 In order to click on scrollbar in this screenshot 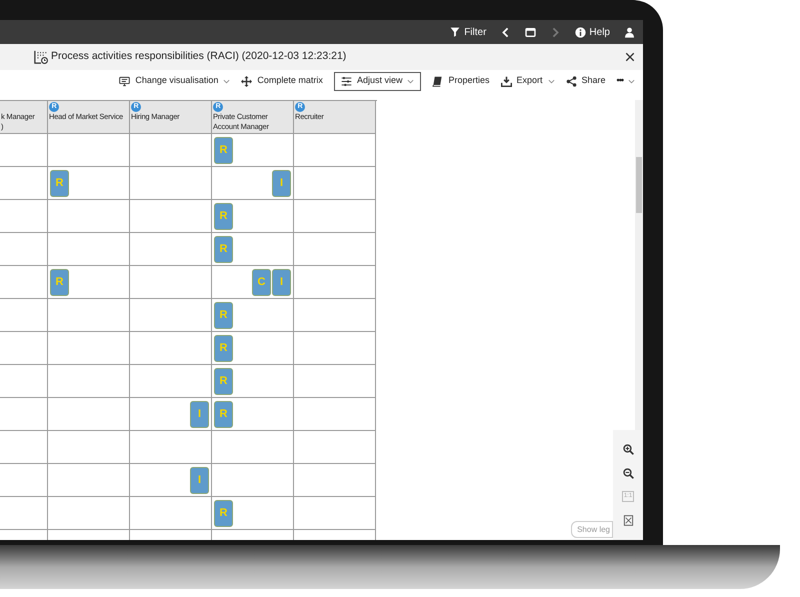, I will do `click(639, 265)`.